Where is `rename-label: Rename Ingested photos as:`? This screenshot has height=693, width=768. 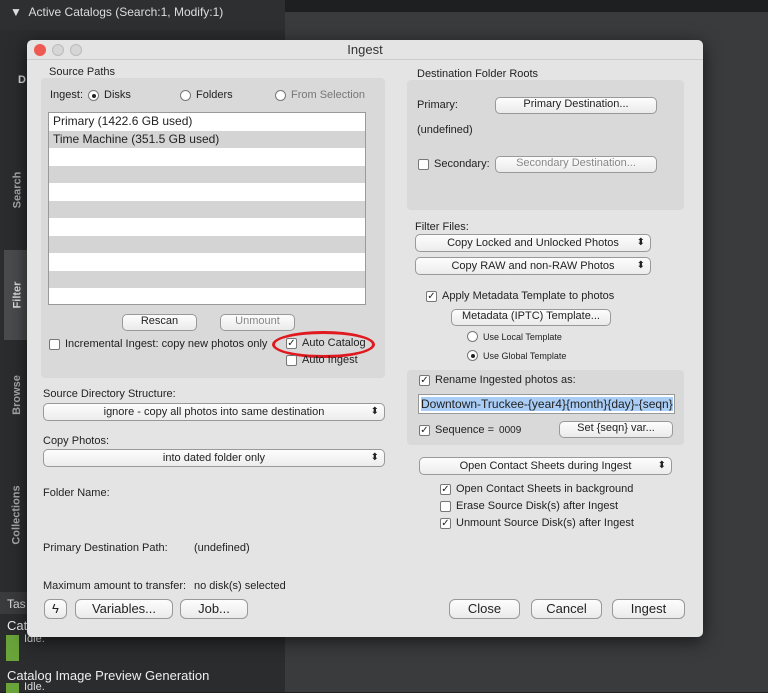 rename-label: Rename Ingested photos as: is located at coordinates (505, 380).